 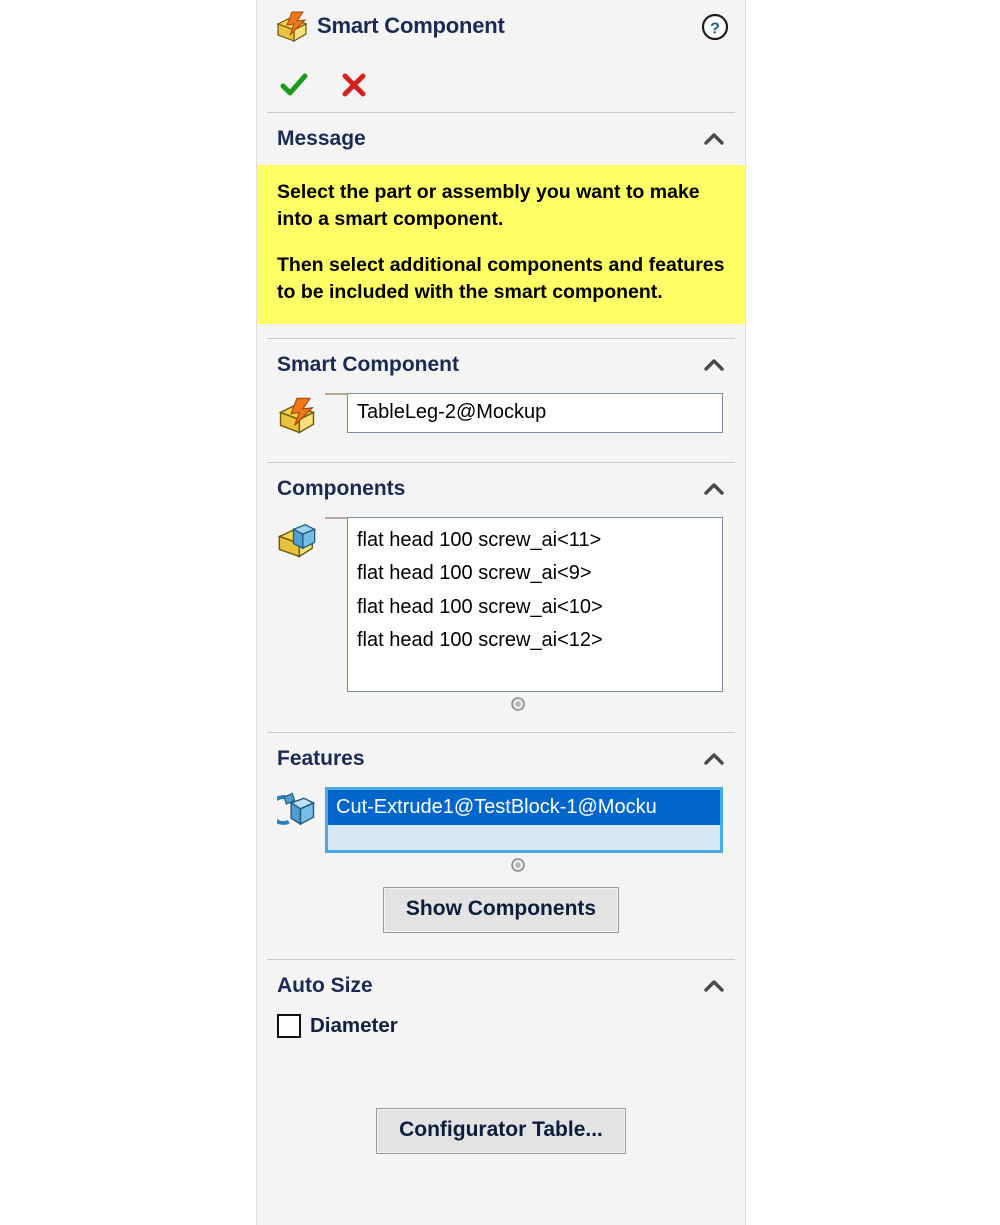 What do you see at coordinates (501, 702) in the screenshot?
I see `components-resize-area` at bounding box center [501, 702].